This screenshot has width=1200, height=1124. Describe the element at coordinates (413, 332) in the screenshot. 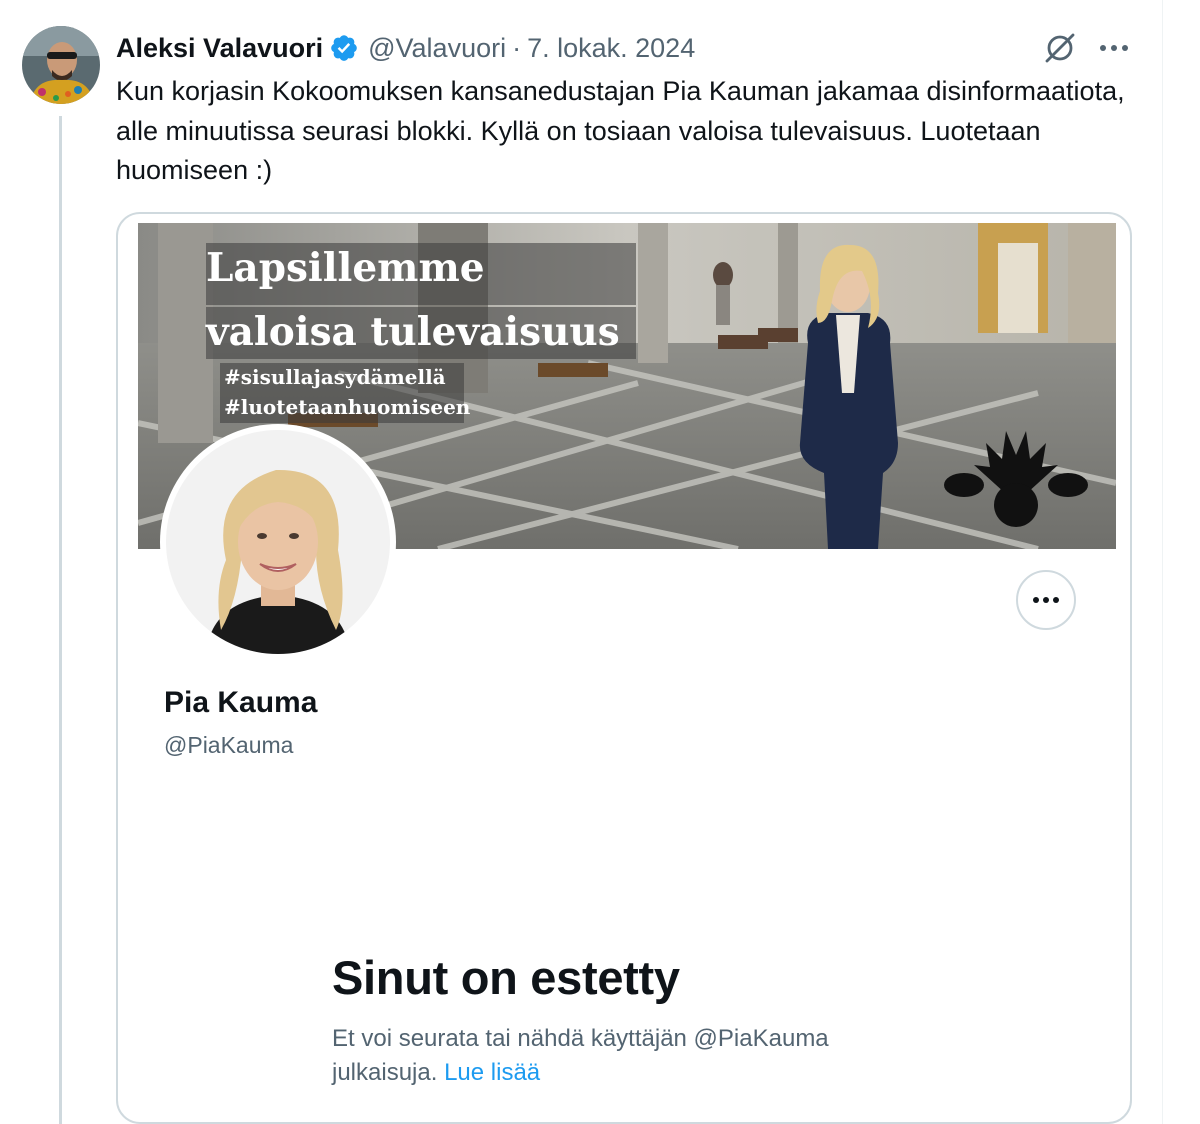

I see `banner-title-line2: valoisa tulevaisuus` at that location.